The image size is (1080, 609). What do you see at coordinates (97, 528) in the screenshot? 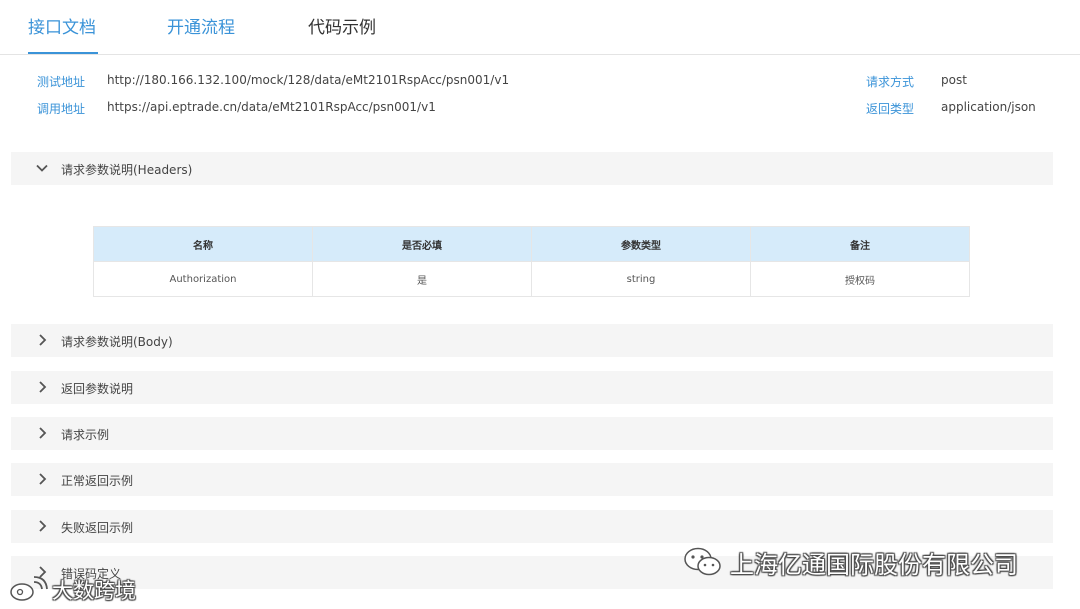
I see `section-title: 失败返回示例` at bounding box center [97, 528].